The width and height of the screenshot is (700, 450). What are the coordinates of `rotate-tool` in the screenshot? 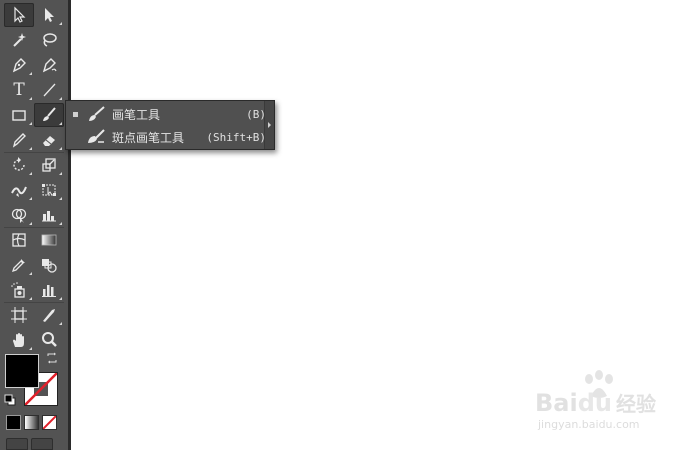 It's located at (19, 165).